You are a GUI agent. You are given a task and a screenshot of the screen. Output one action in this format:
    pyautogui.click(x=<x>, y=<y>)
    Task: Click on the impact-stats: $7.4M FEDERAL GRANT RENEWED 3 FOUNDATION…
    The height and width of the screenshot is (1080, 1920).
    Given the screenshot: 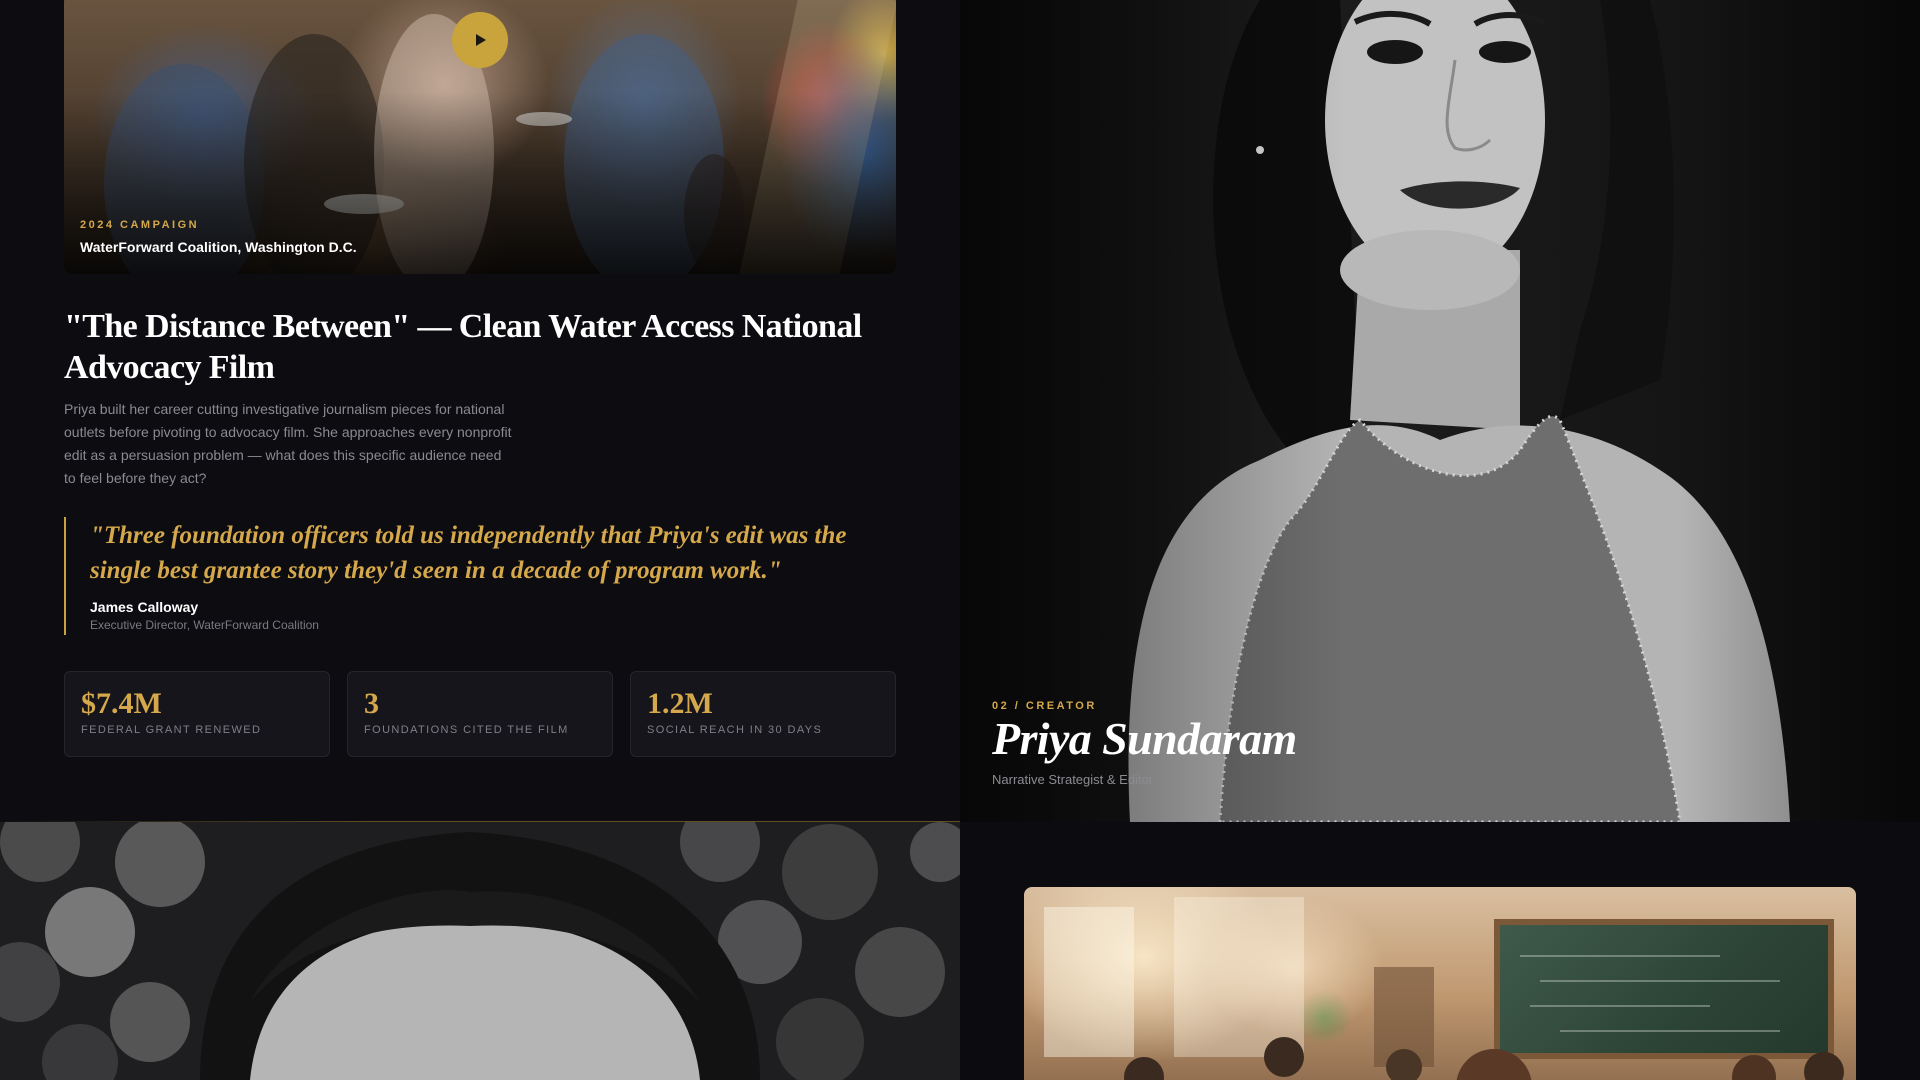 What is the action you would take?
    pyautogui.click(x=480, y=714)
    